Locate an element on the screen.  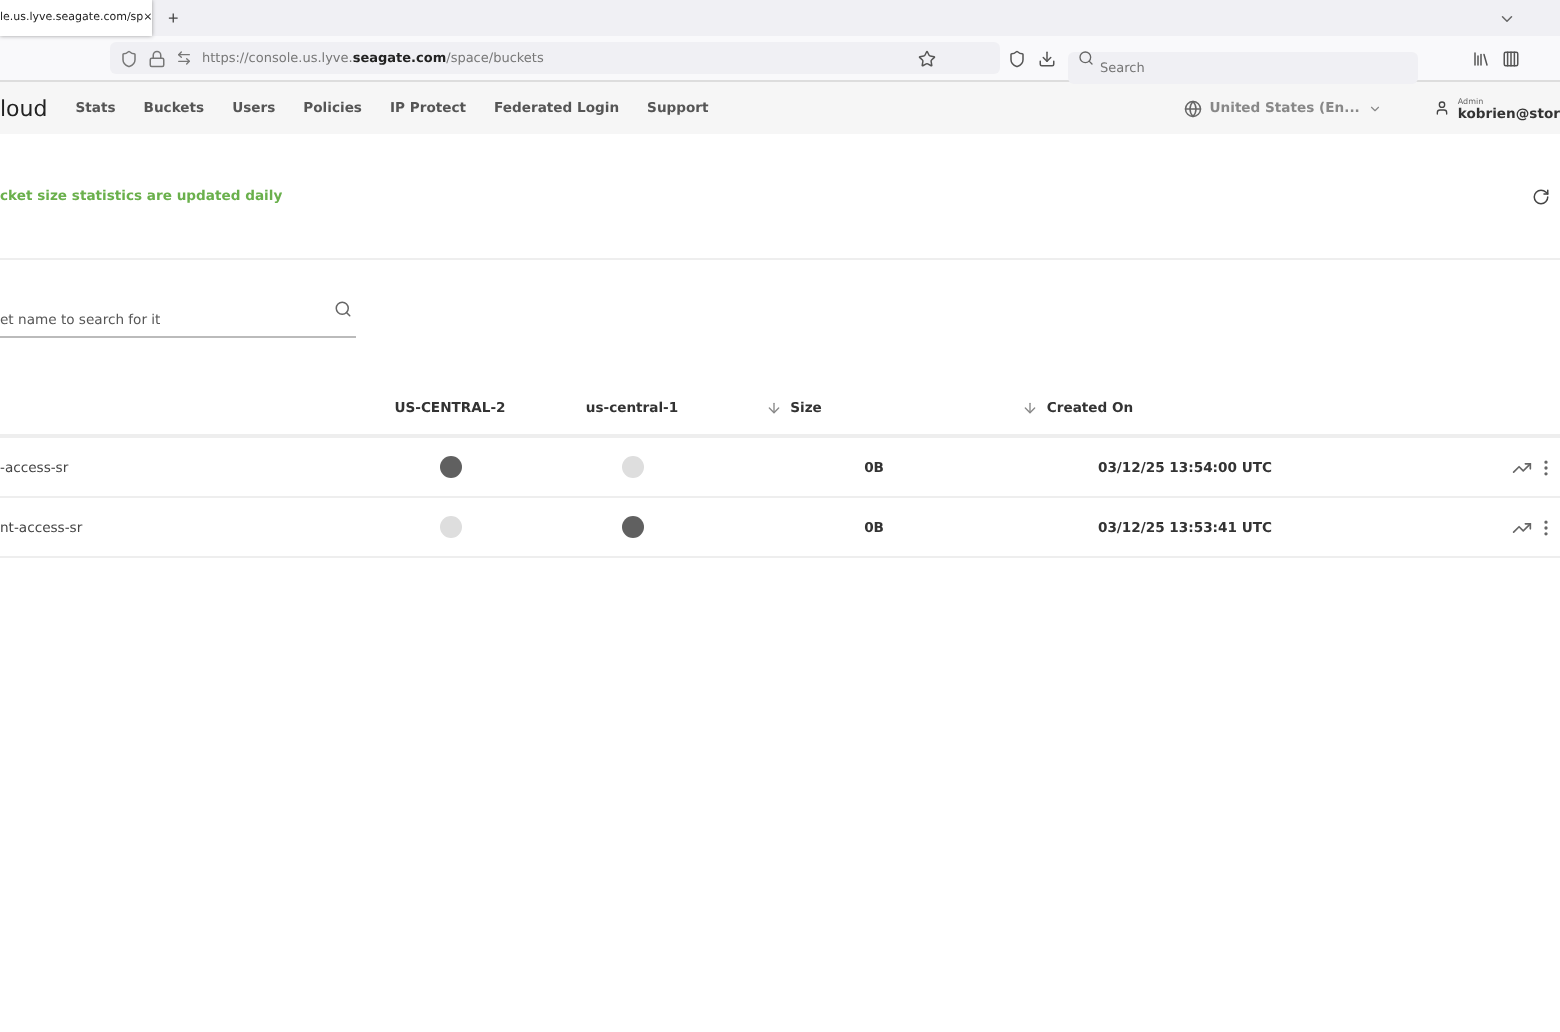
globe-icon is located at coordinates (1192, 108).